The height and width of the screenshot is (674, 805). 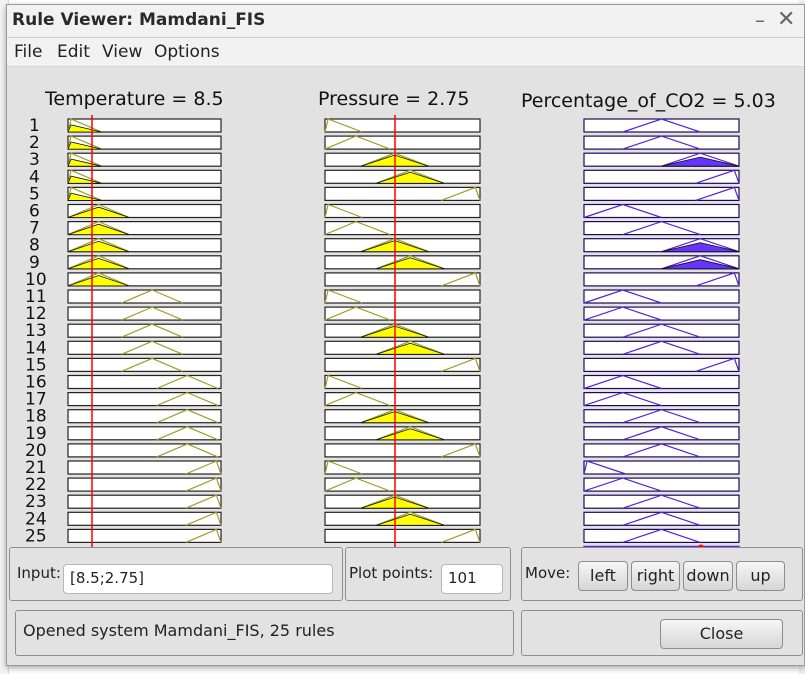 What do you see at coordinates (472, 579) in the screenshot?
I see `plot-points-field: 101` at bounding box center [472, 579].